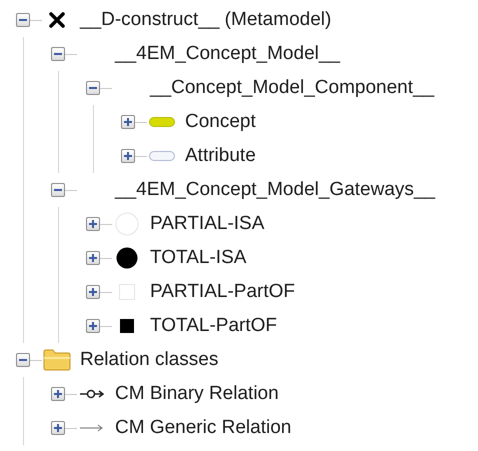 The width and height of the screenshot is (478, 451). What do you see at coordinates (197, 394) in the screenshot?
I see `tree-item: CM Binary Relation` at bounding box center [197, 394].